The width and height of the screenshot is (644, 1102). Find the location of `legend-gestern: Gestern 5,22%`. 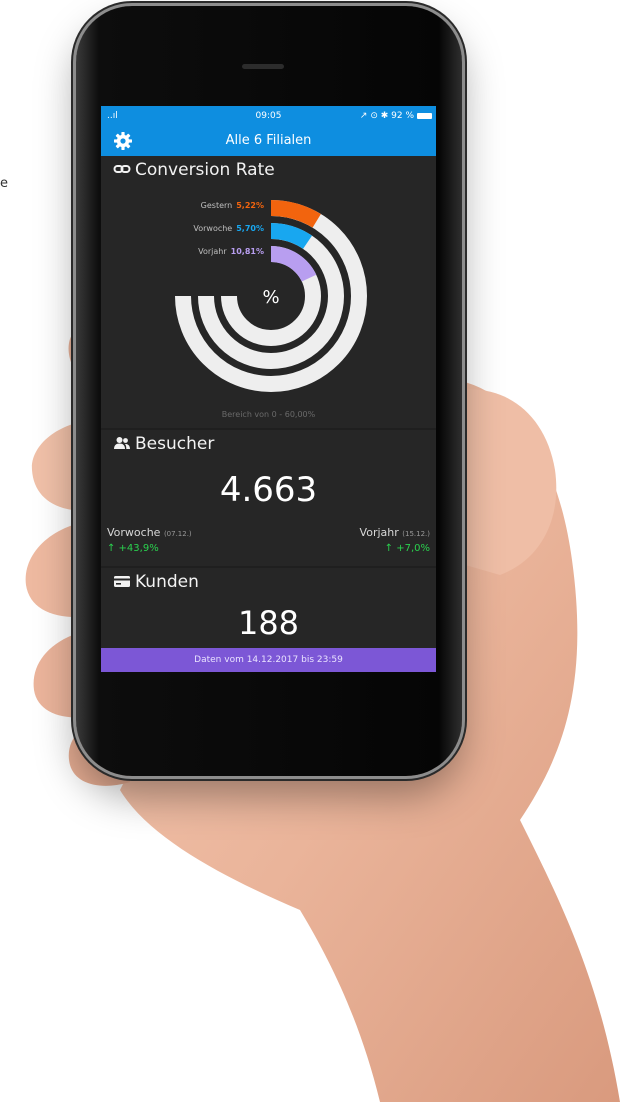

legend-gestern: Gestern 5,22% is located at coordinates (232, 205).